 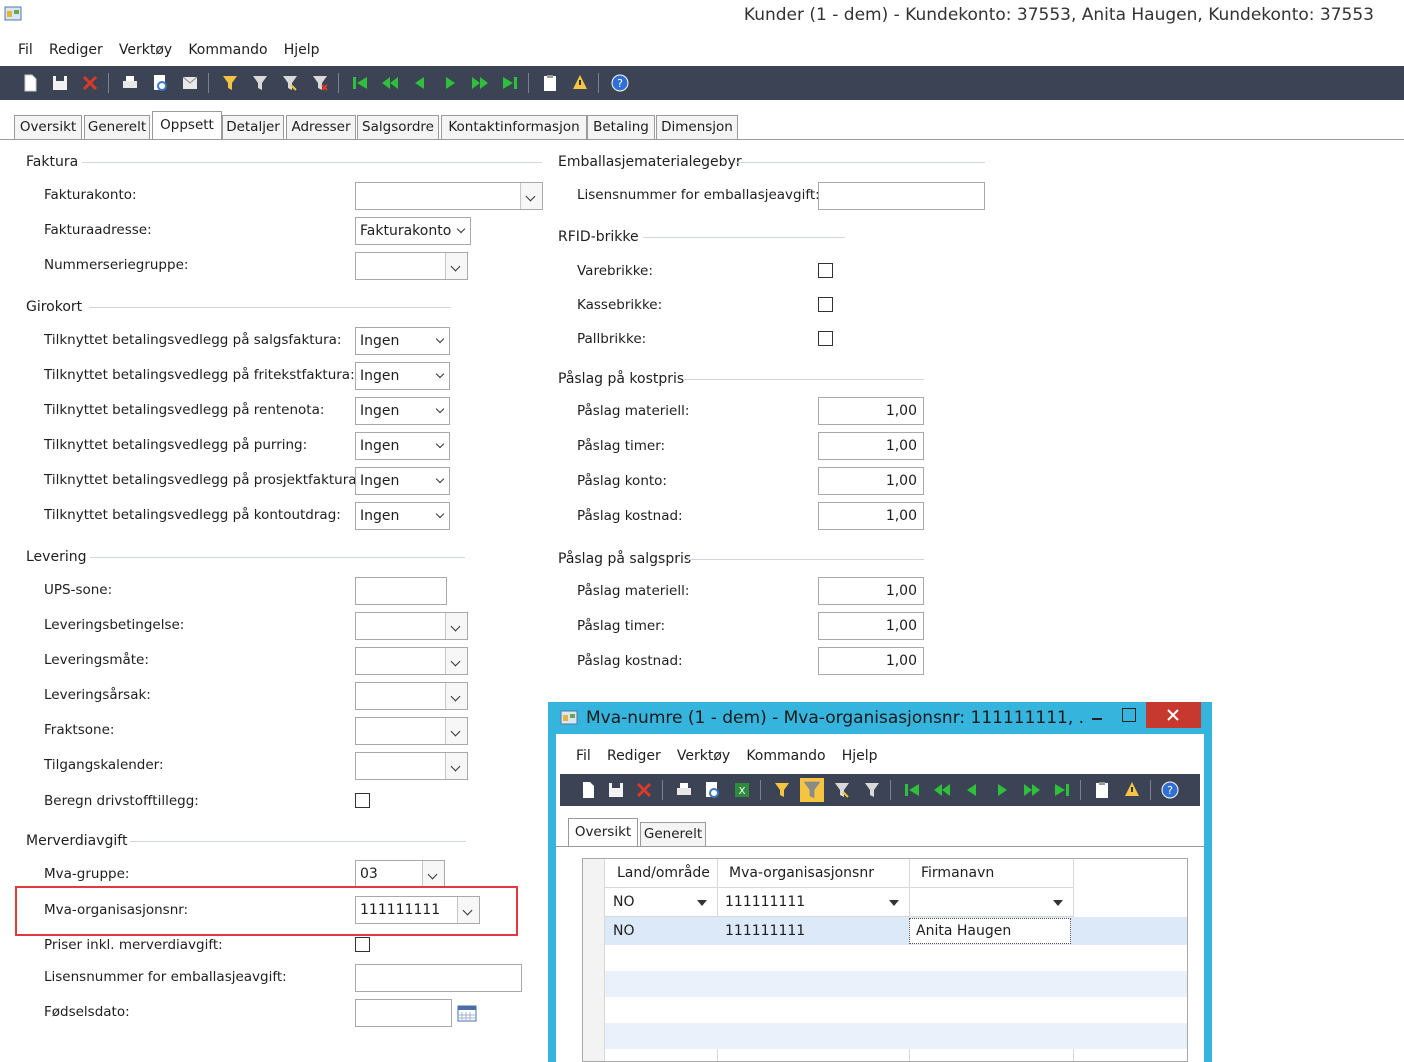 I want to click on column-header-firmanavn: Firmanavn, so click(x=957, y=873).